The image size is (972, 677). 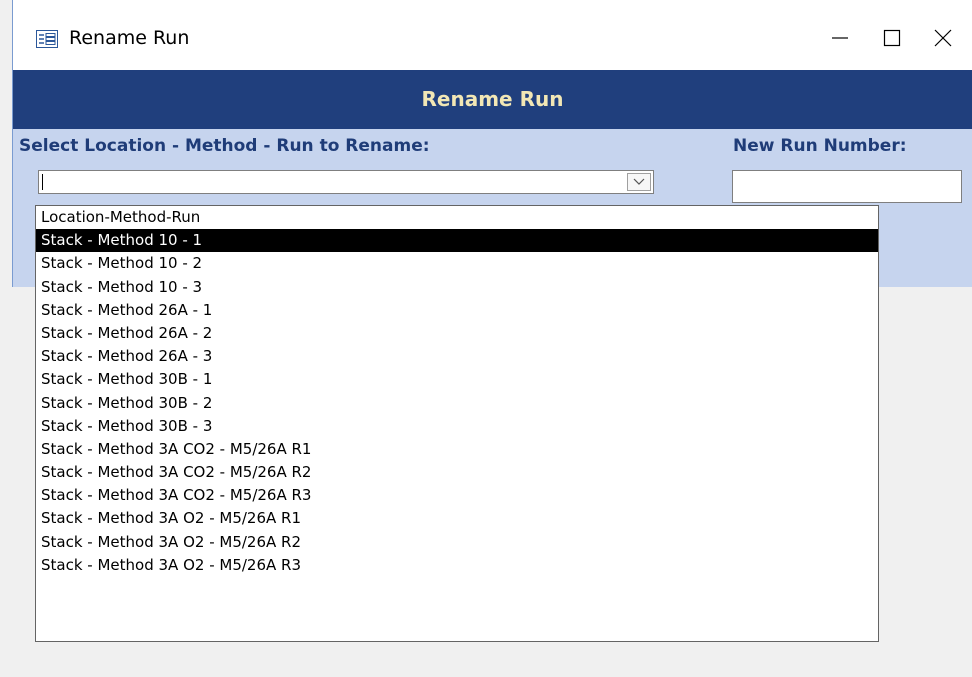 What do you see at coordinates (457, 241) in the screenshot?
I see `dropdown-item: Stack - Method 10 - 1` at bounding box center [457, 241].